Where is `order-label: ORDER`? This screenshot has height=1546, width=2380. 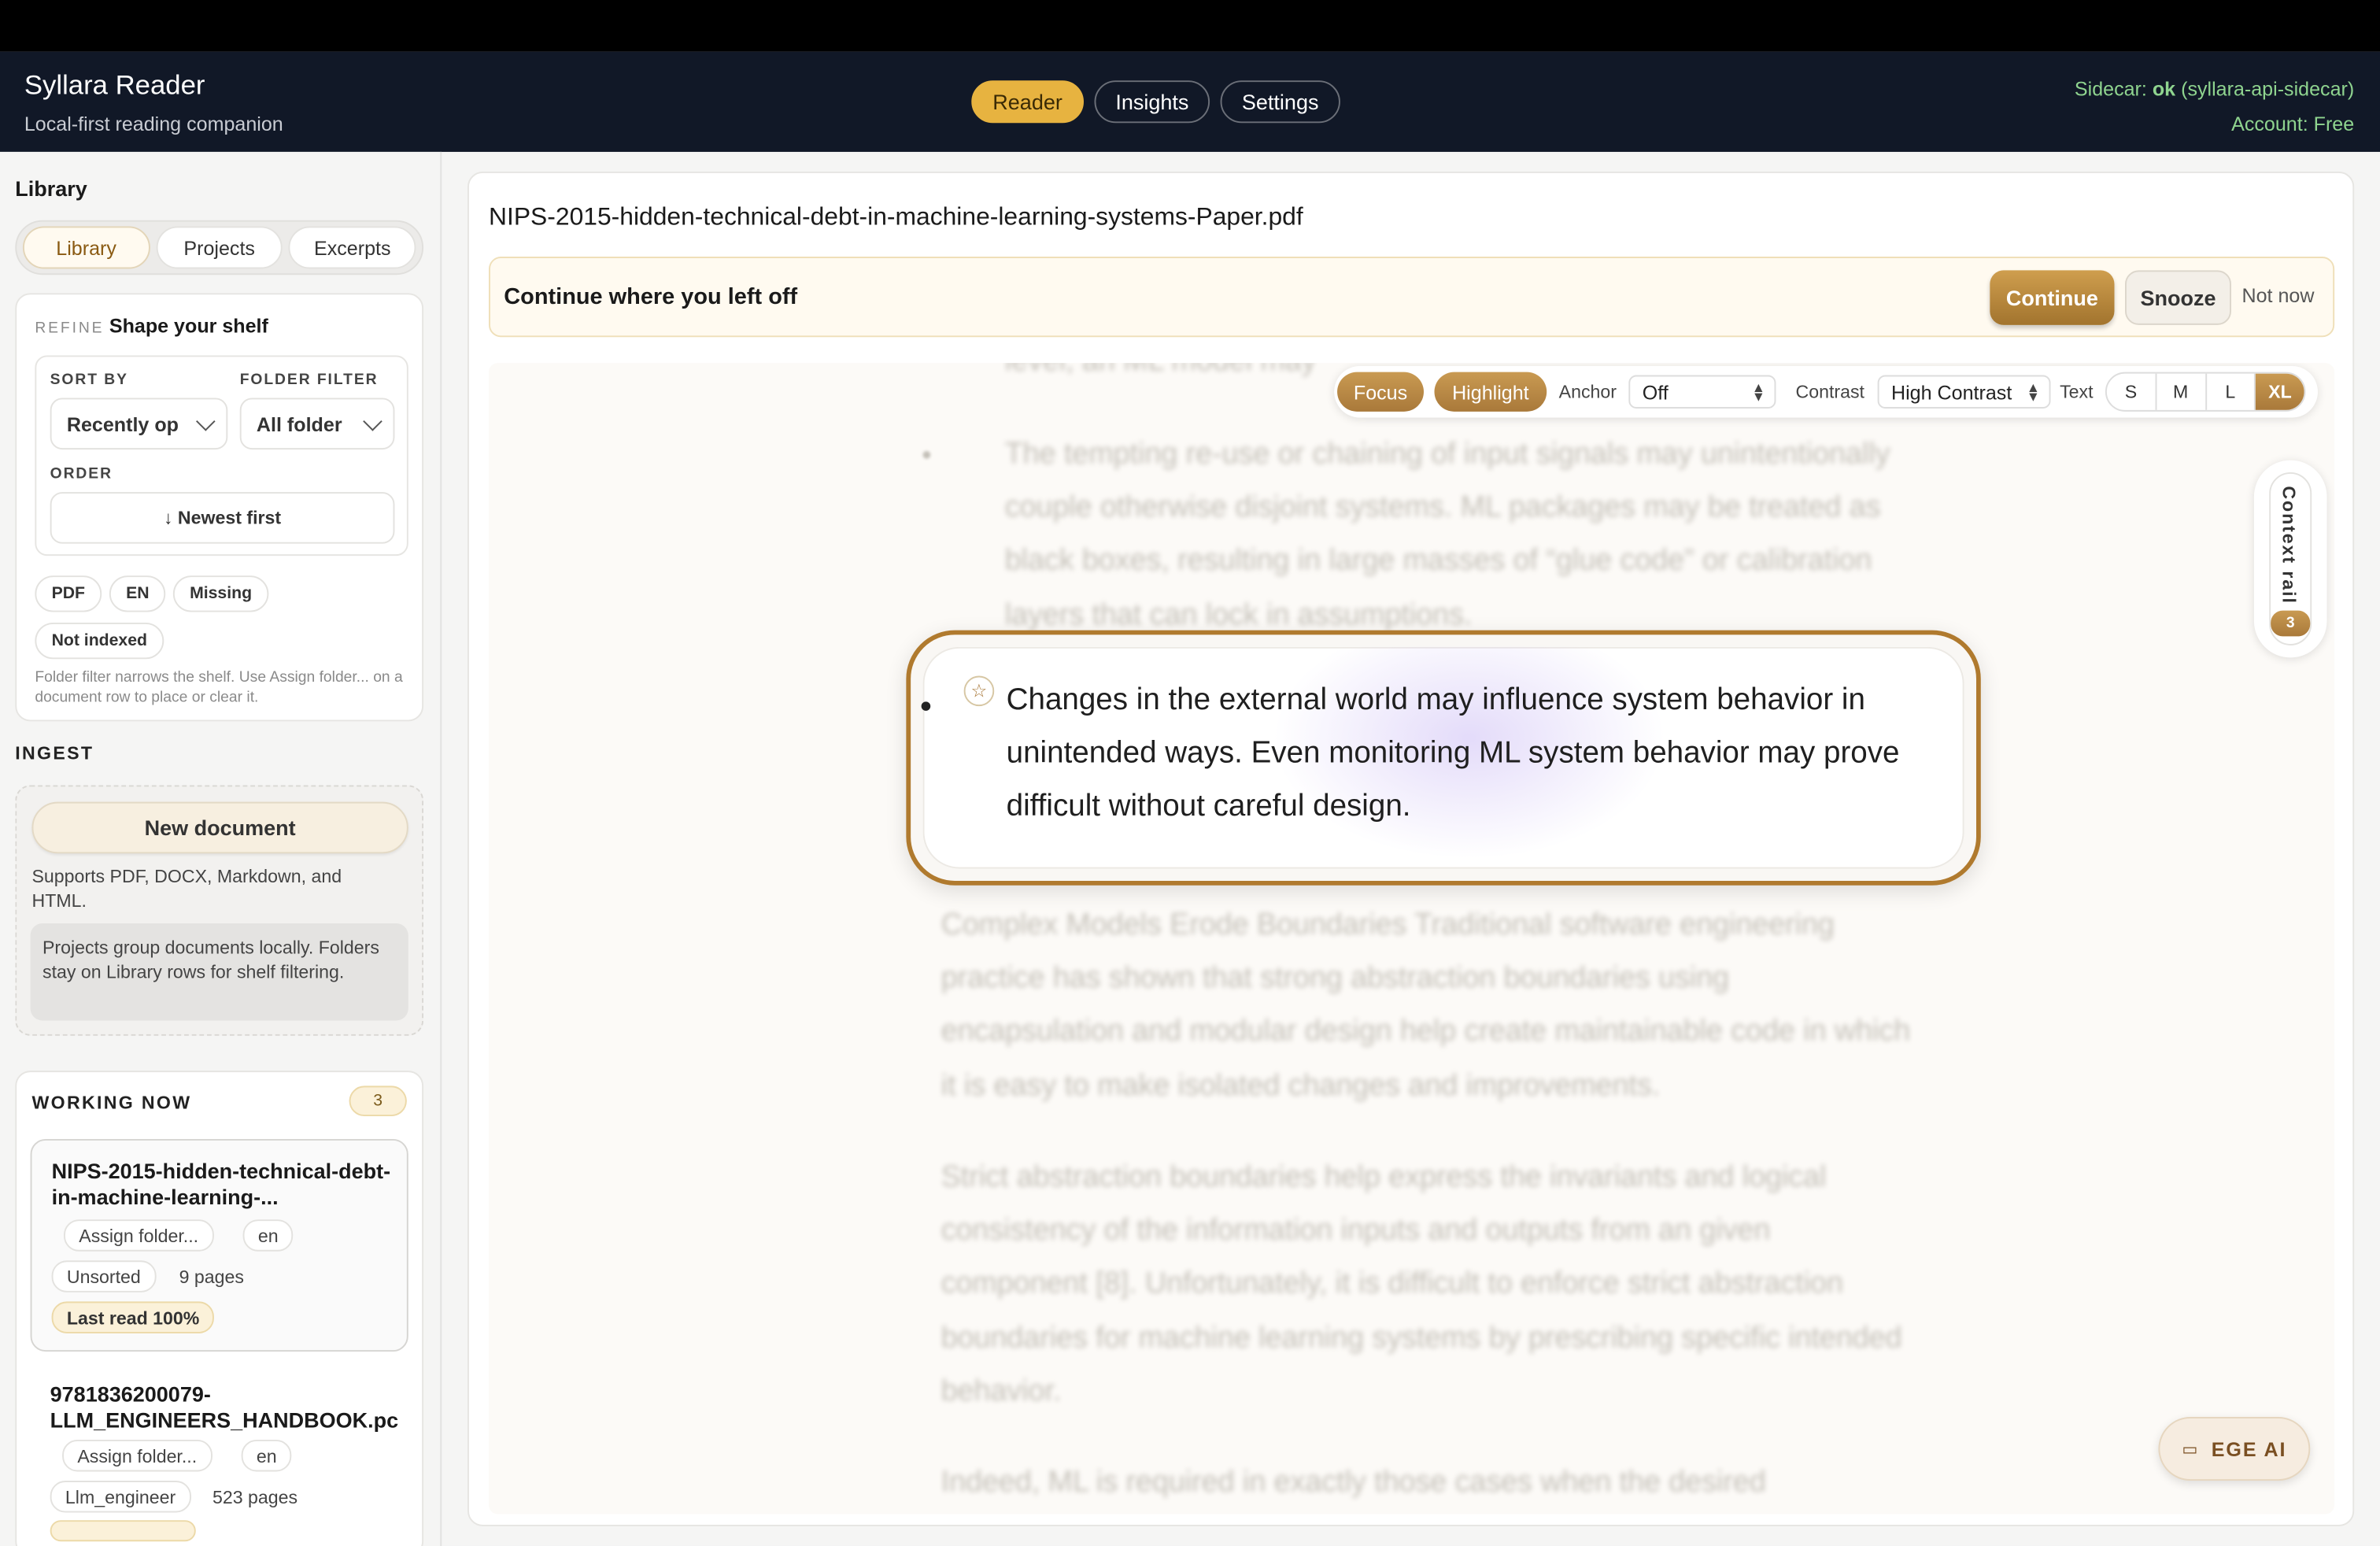 order-label: ORDER is located at coordinates (81, 474).